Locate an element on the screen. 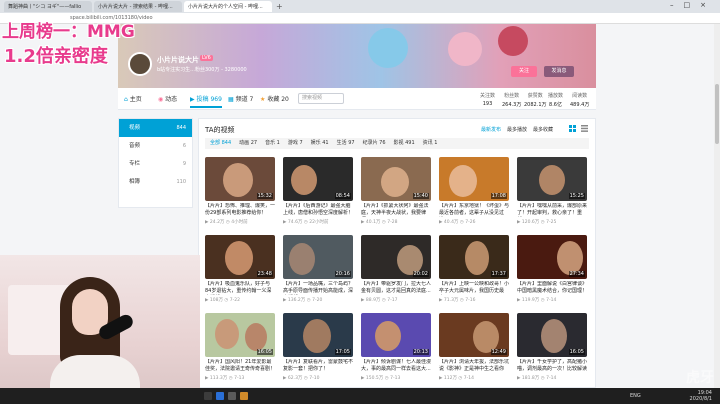 Image resolution: width=720 pixels, height=404 pixels. taskbar-clock: 19:04 2020/8/1 is located at coordinates (701, 396).